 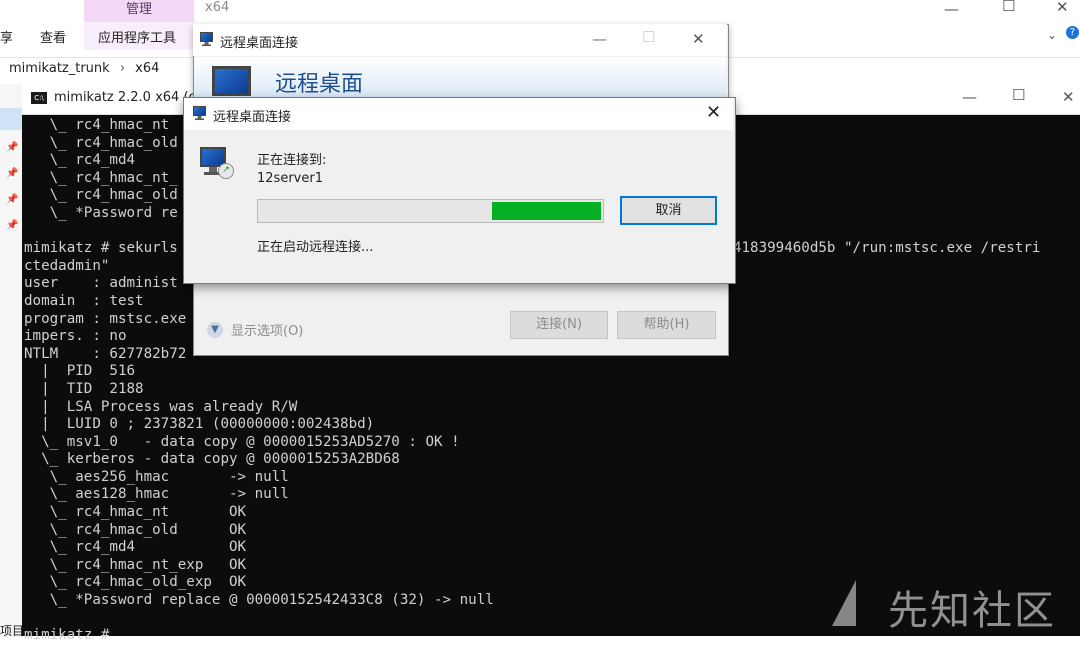 What do you see at coordinates (969, 97) in the screenshot?
I see `console-minimize-icon: —` at bounding box center [969, 97].